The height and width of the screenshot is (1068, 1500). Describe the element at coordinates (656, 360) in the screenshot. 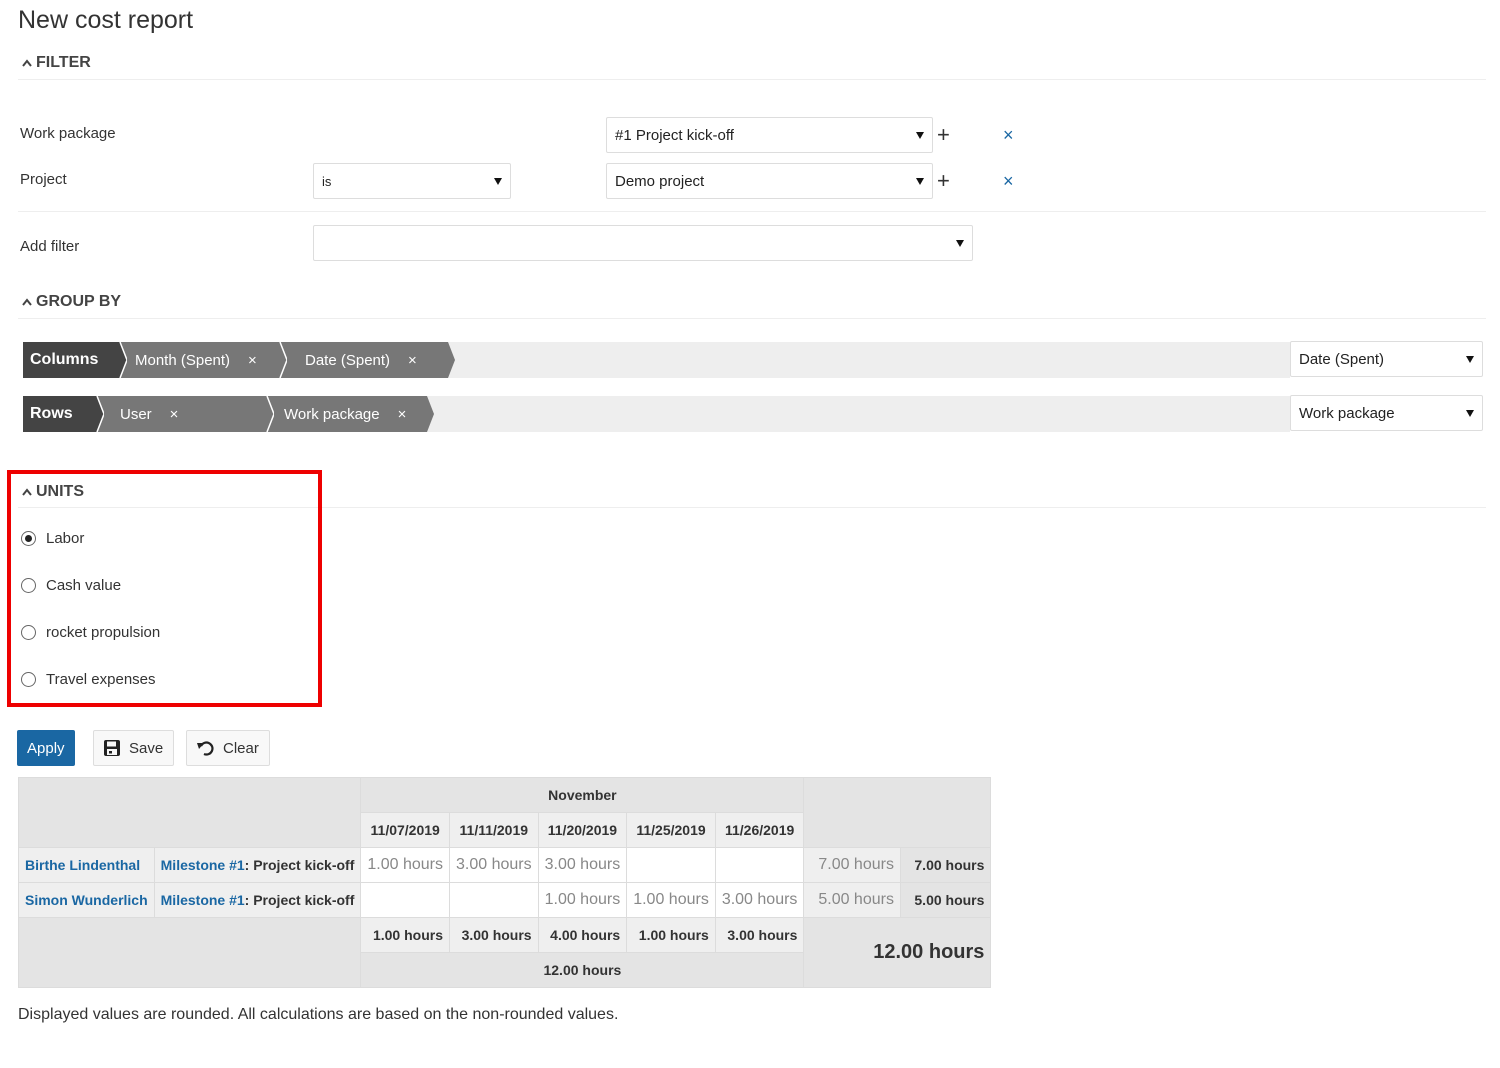

I see `group-by-columns-bar: Columns Month (Spent) × Date (Spent) ×` at that location.